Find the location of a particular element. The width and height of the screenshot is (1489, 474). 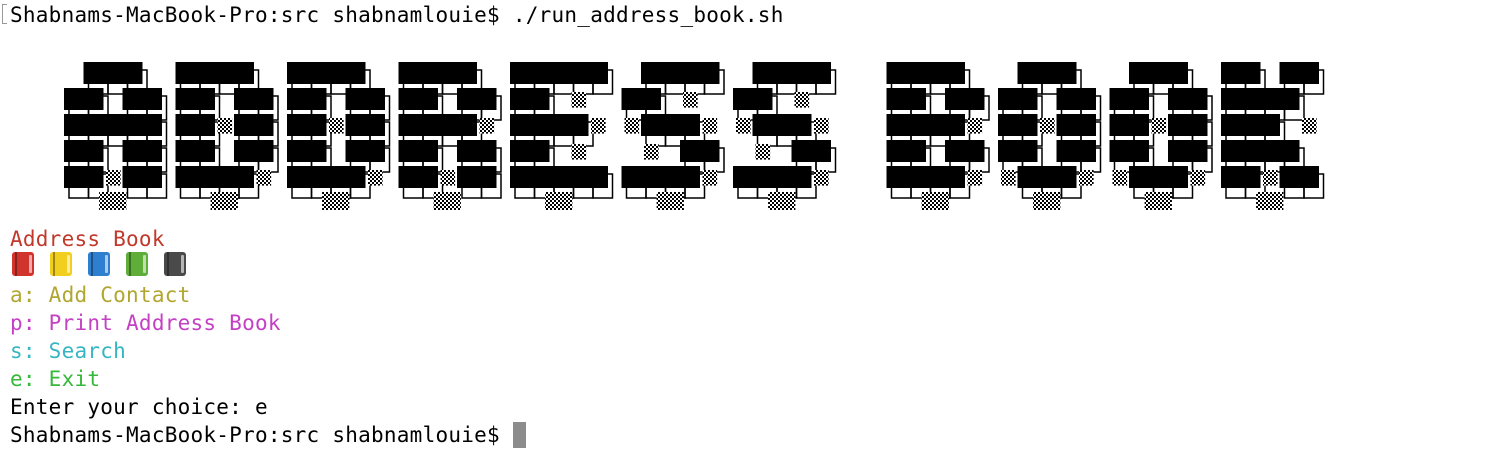

choice-line: Enter your choice: e is located at coordinates (139, 407).